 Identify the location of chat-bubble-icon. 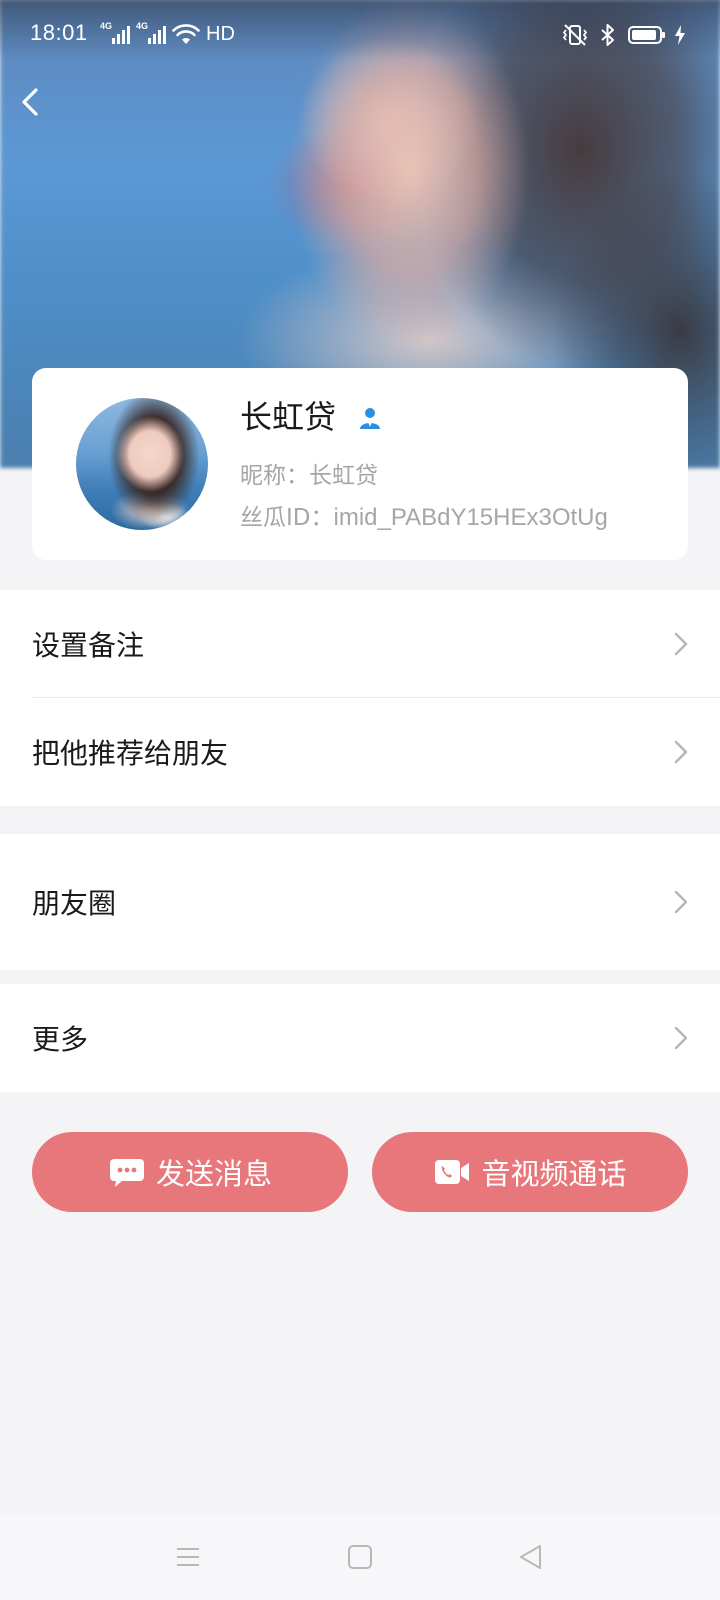
(126, 1173).